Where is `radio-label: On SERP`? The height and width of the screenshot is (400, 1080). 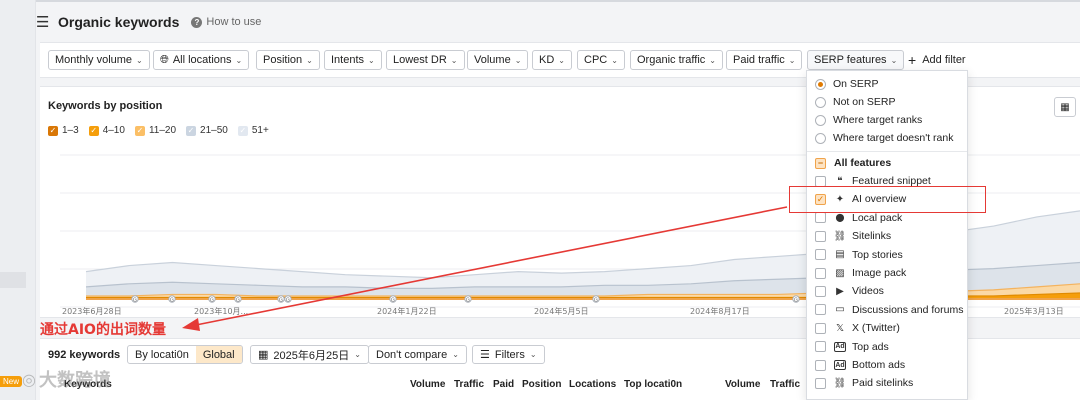
radio-label: On SERP is located at coordinates (856, 84).